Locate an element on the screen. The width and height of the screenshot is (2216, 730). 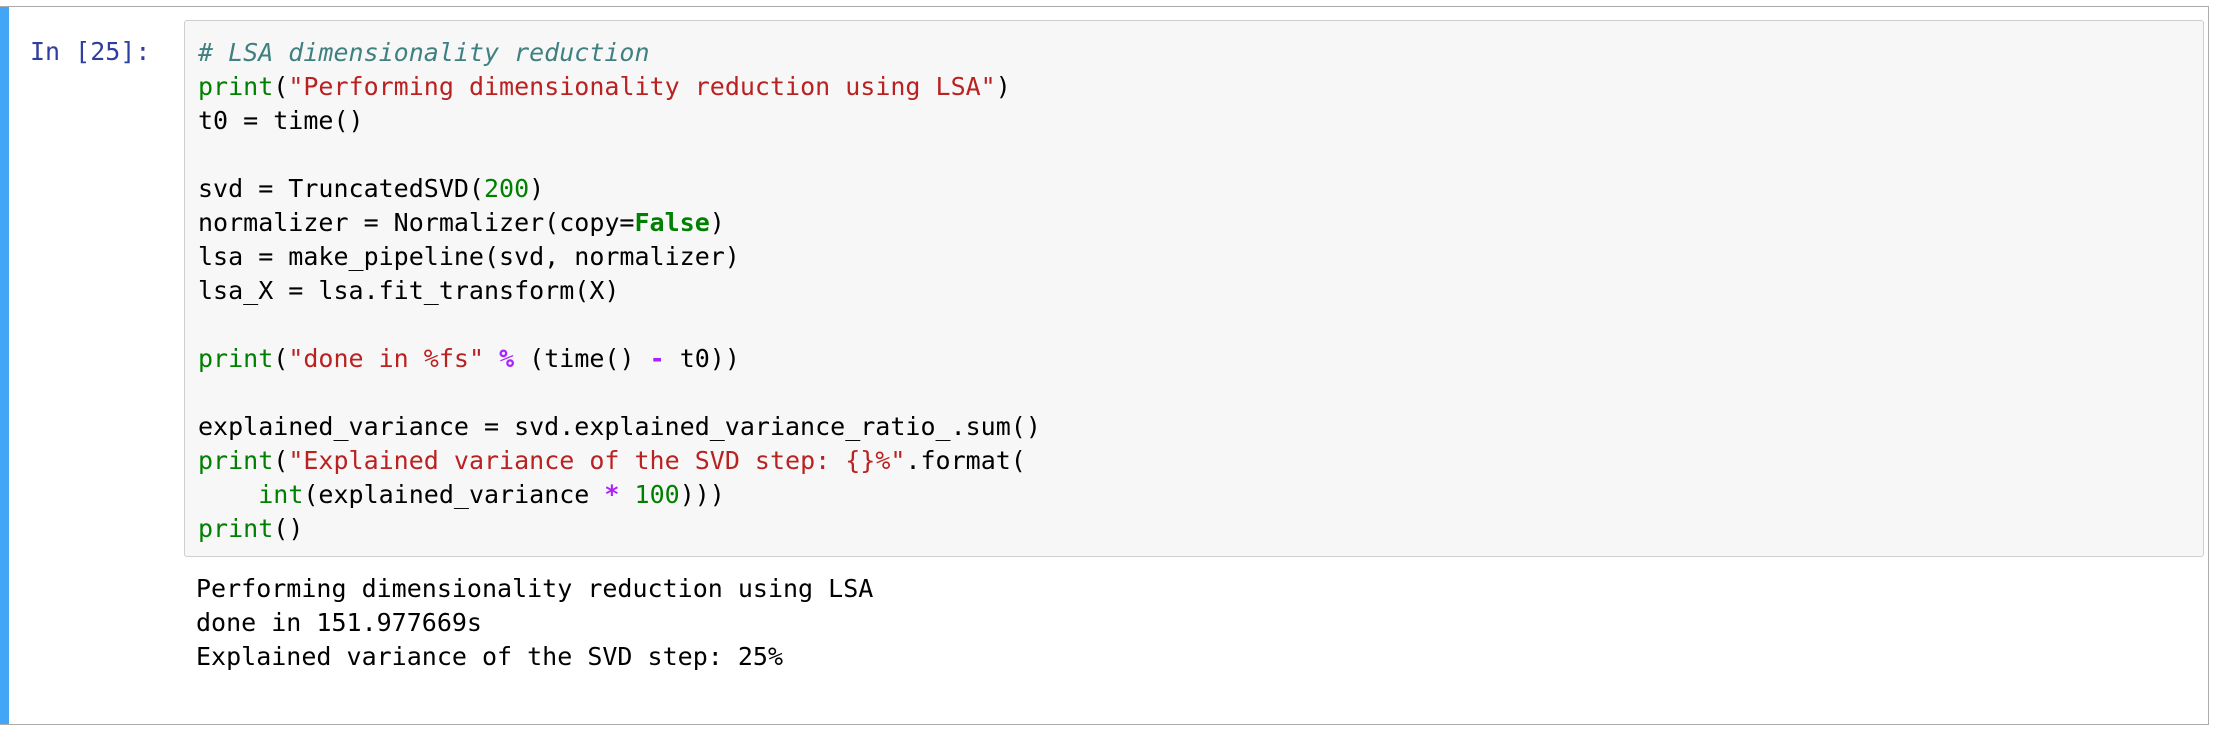
code-token: lsa = make_pipeline(svd, normalizer) is located at coordinates (469, 256).